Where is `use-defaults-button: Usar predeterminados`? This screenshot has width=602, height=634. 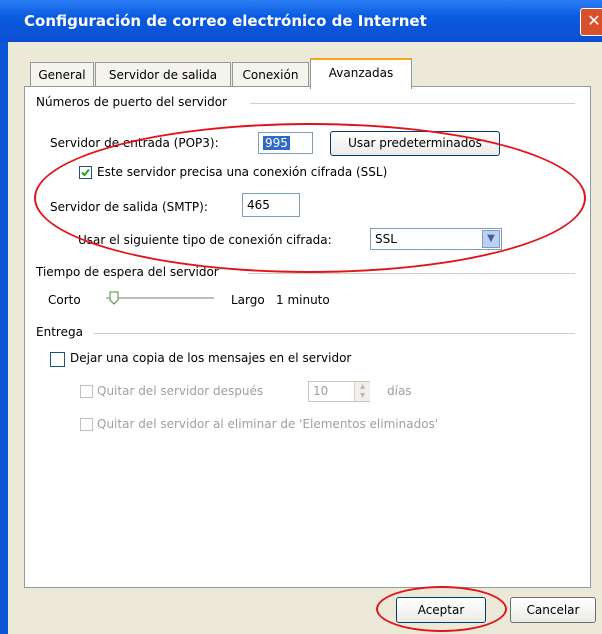 use-defaults-button: Usar predeterminados is located at coordinates (415, 143).